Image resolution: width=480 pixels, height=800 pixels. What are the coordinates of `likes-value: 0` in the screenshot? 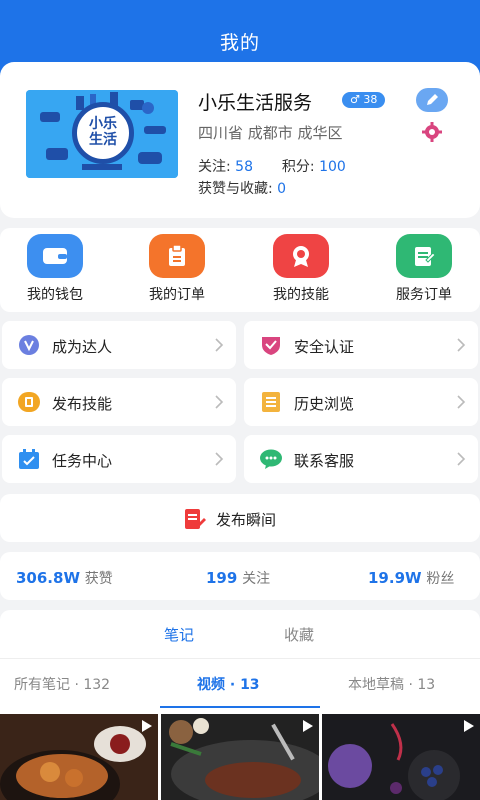 It's located at (282, 189).